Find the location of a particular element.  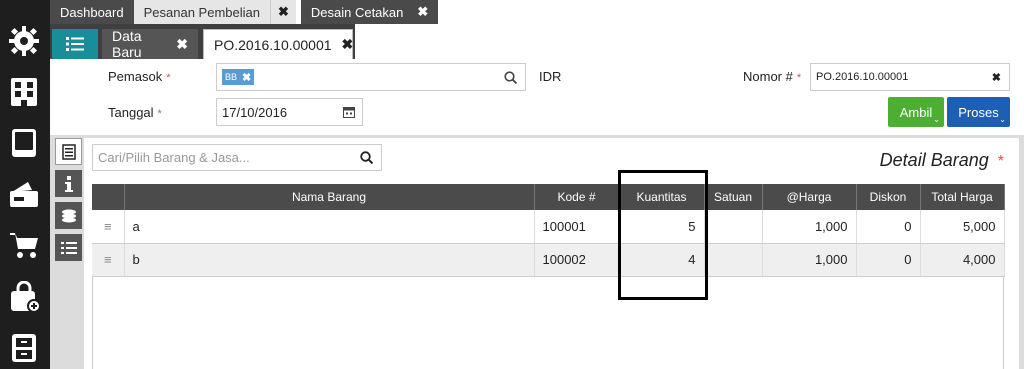

building-icon is located at coordinates (24, 92).